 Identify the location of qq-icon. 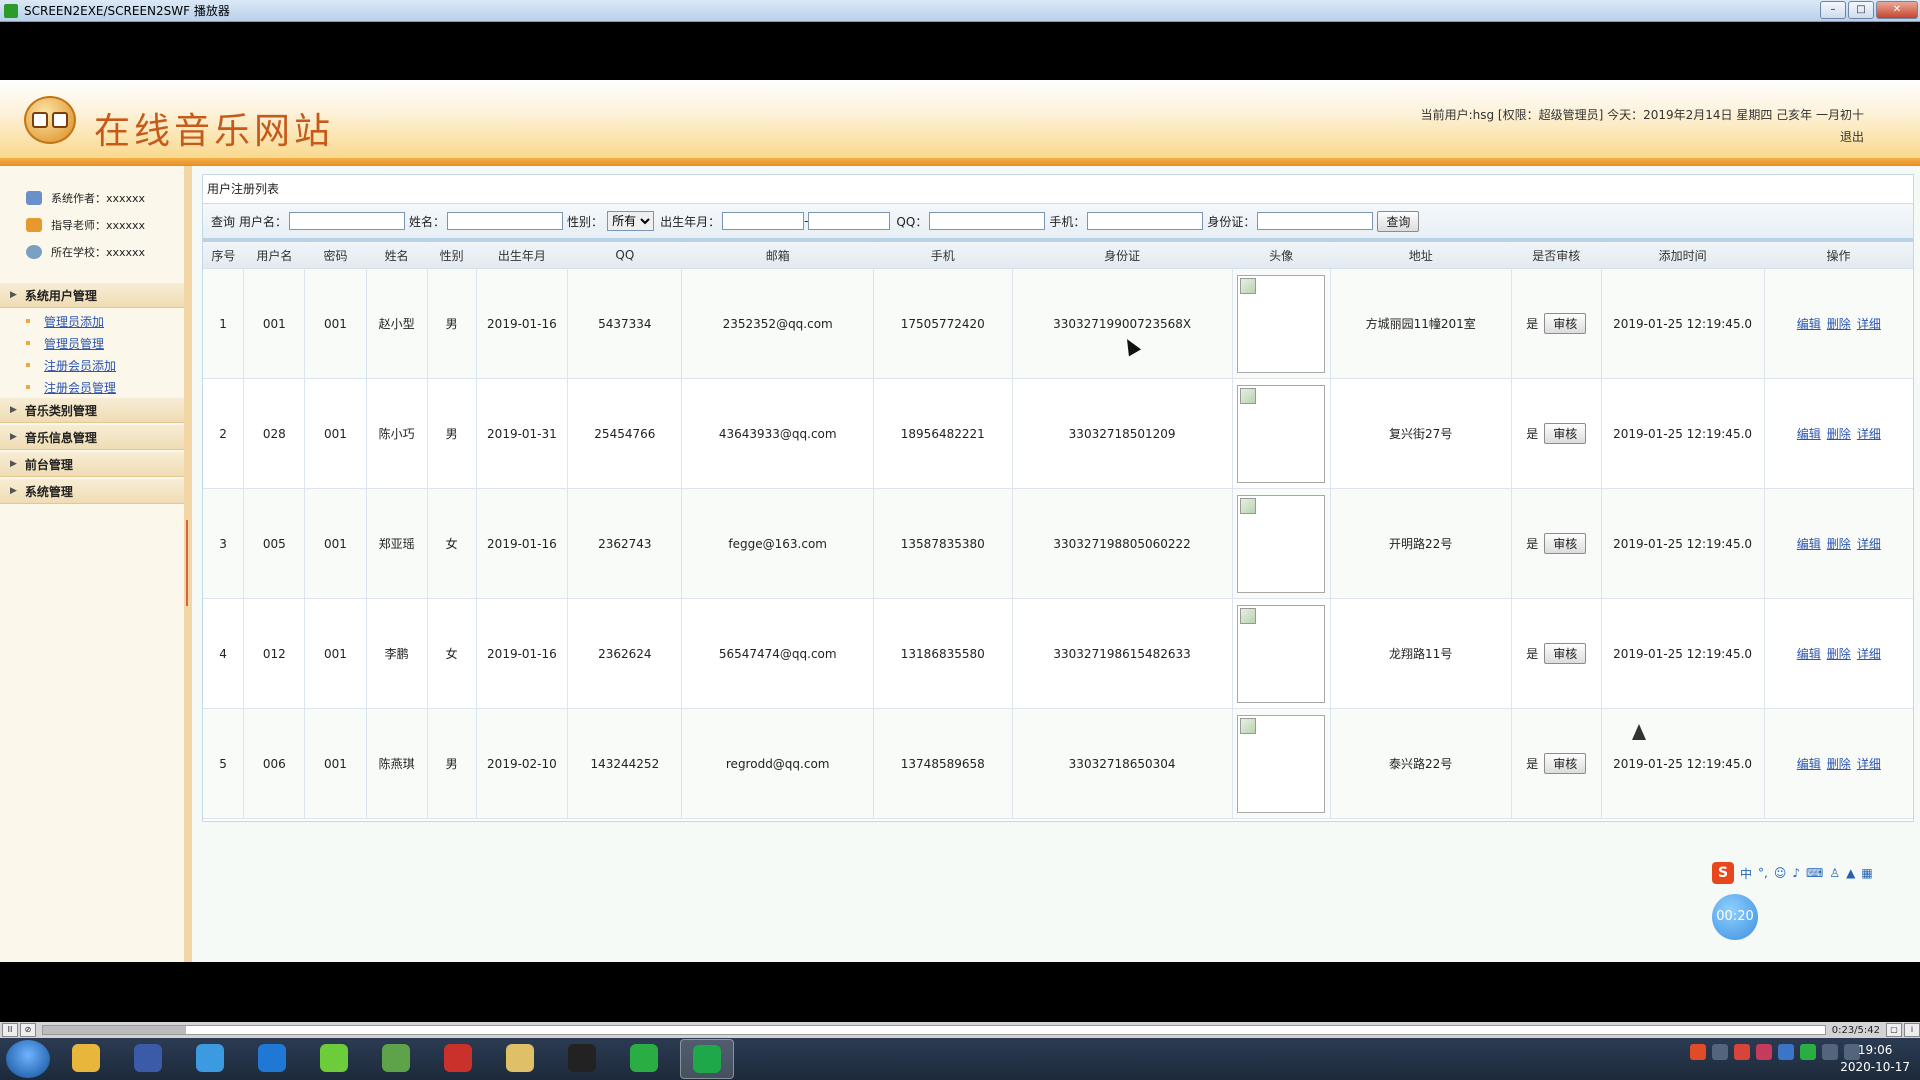
(582, 1058).